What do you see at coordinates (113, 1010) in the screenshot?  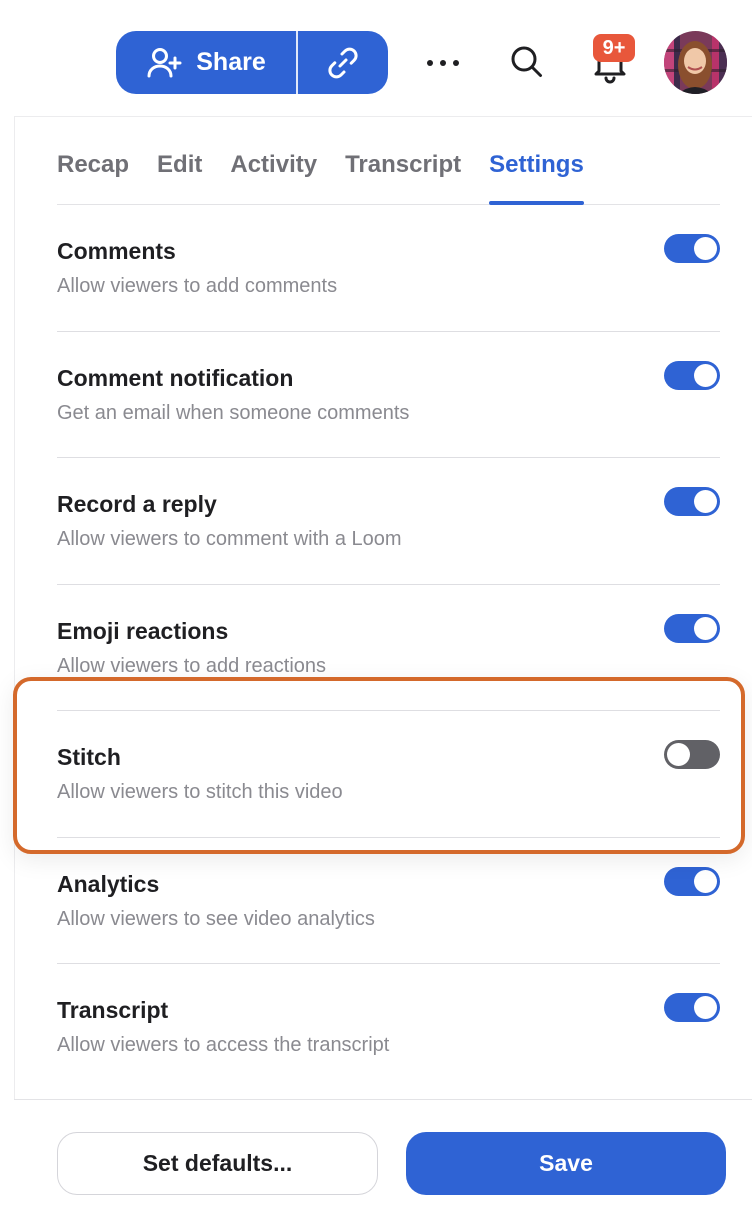 I see `setting-title: Transcript` at bounding box center [113, 1010].